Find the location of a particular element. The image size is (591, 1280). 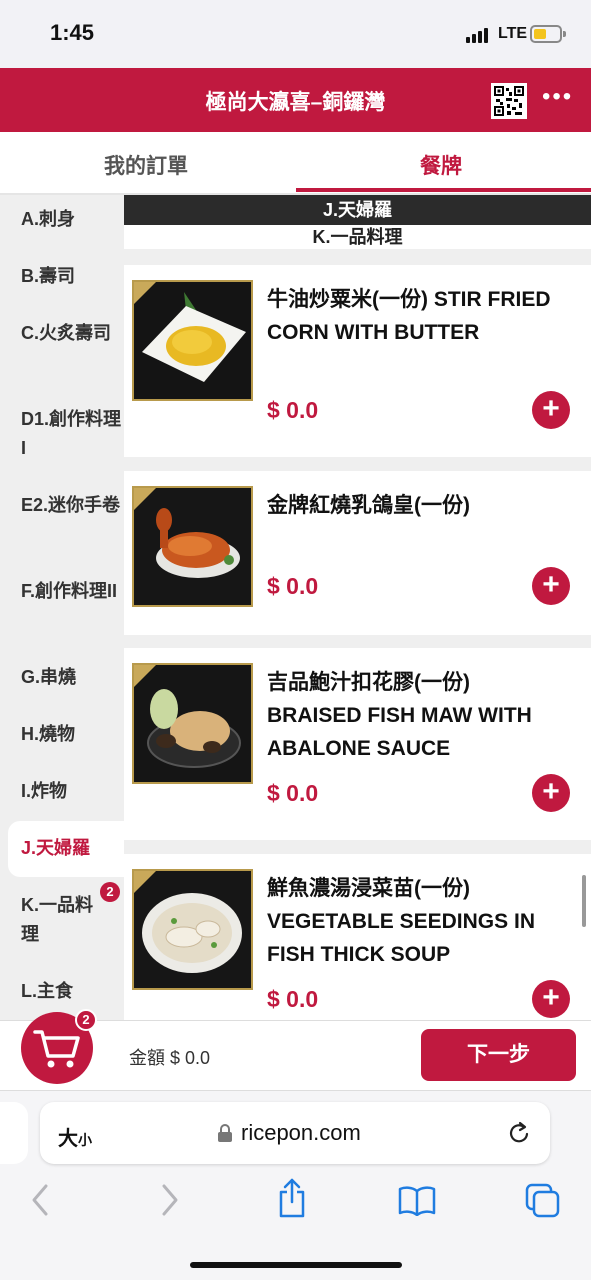

item-name: 牛油炒粟米(一份) STIR FRIED CORN WITH BUTTER is located at coordinates (409, 316).